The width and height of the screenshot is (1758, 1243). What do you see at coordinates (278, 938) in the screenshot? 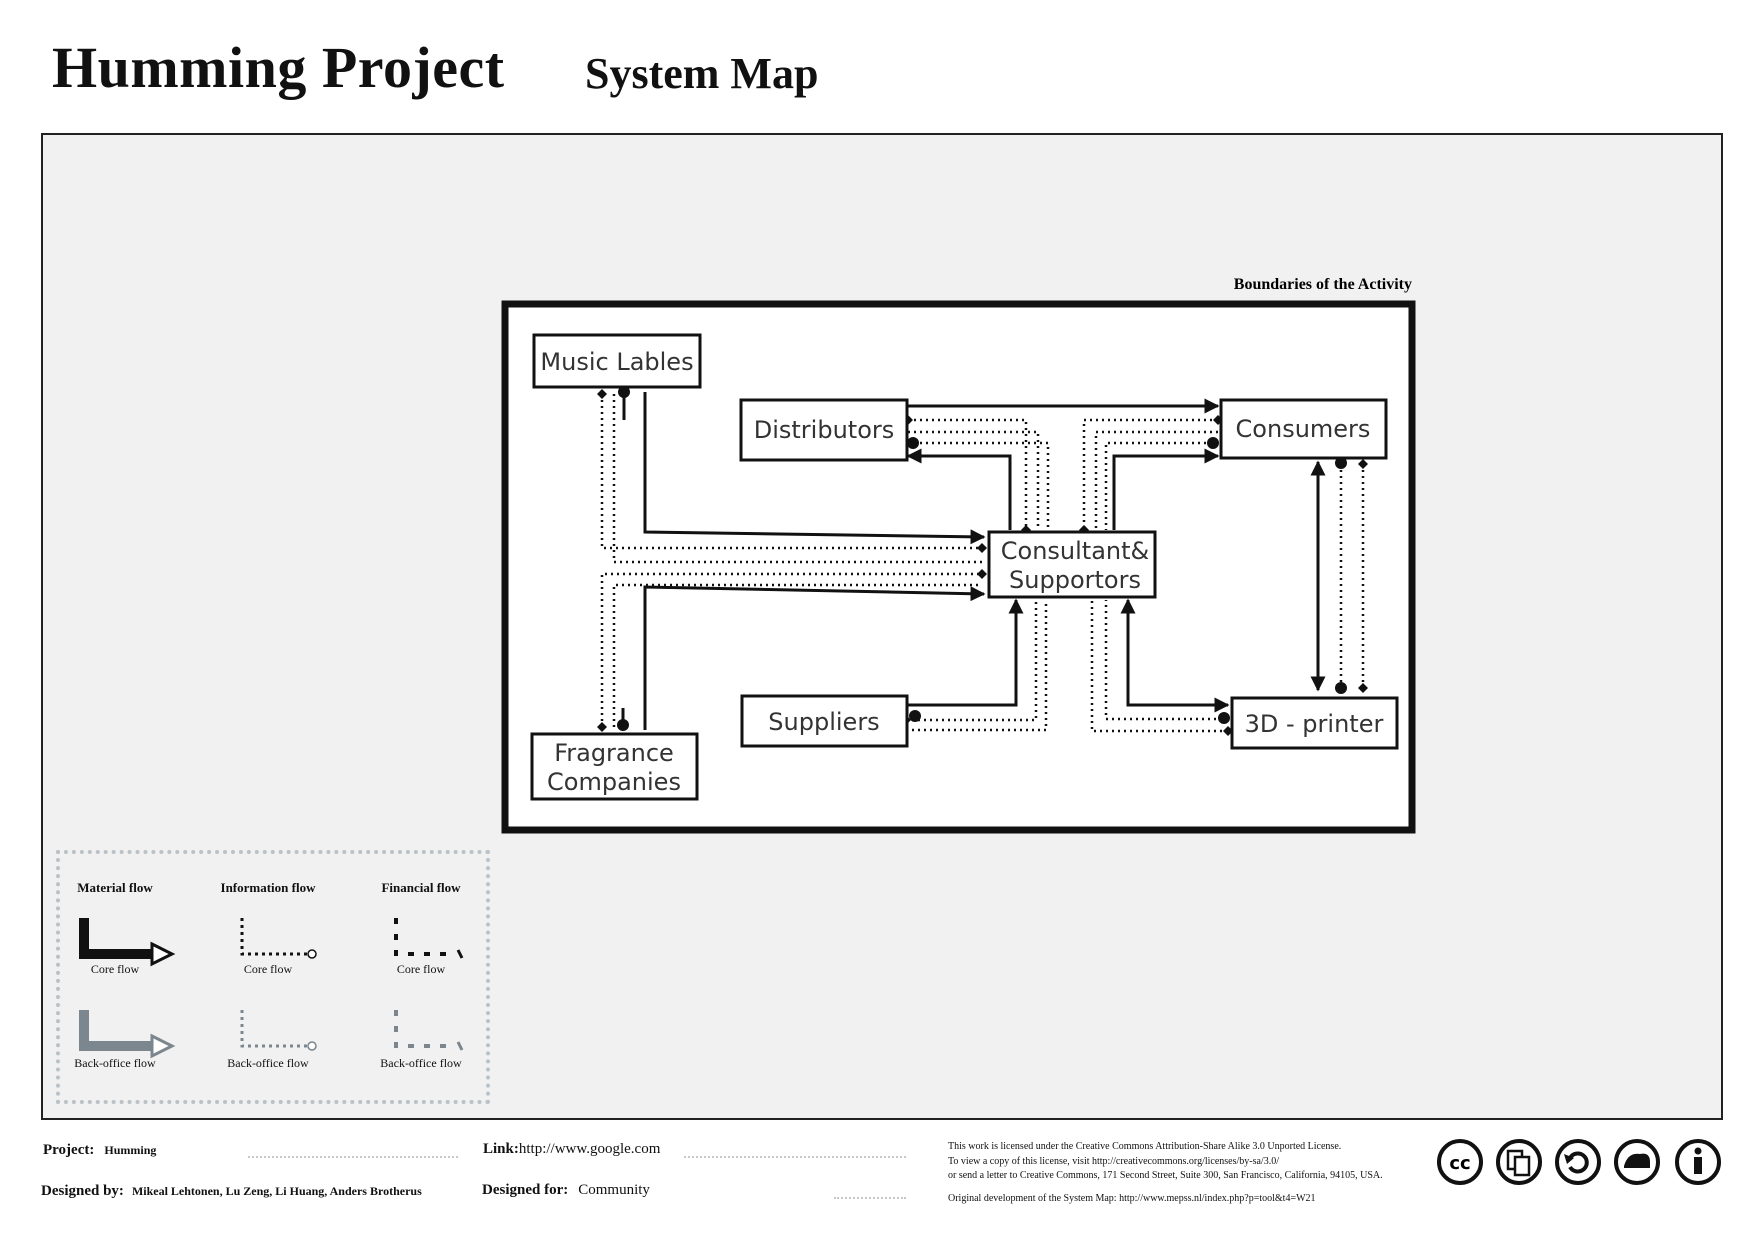
I see `information-core-icon` at bounding box center [278, 938].